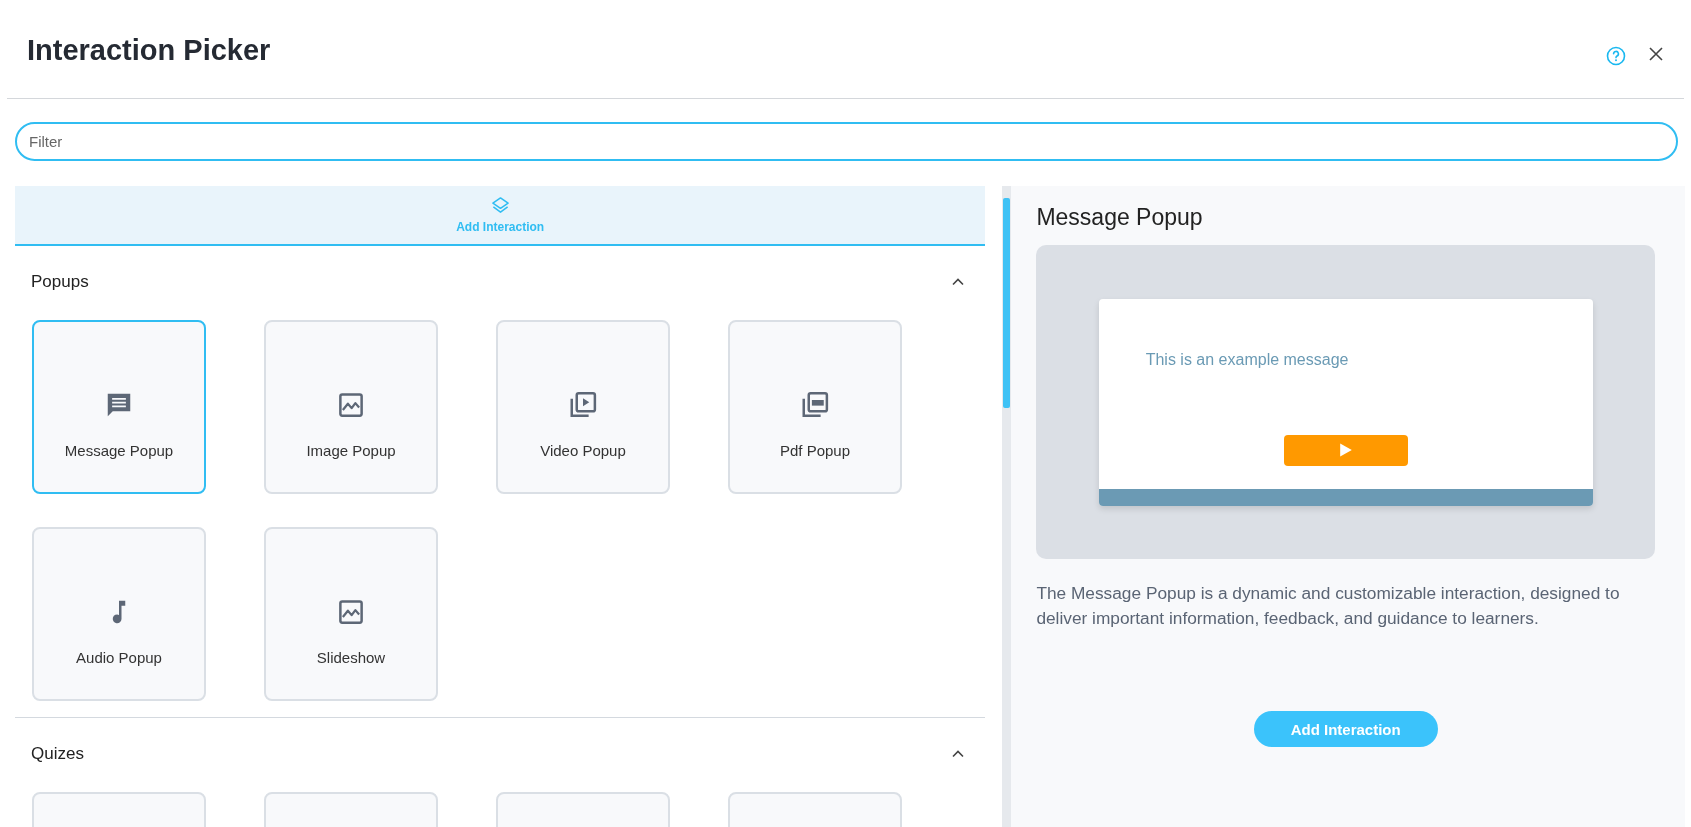 The height and width of the screenshot is (827, 1691). I want to click on layers-icon, so click(500, 205).